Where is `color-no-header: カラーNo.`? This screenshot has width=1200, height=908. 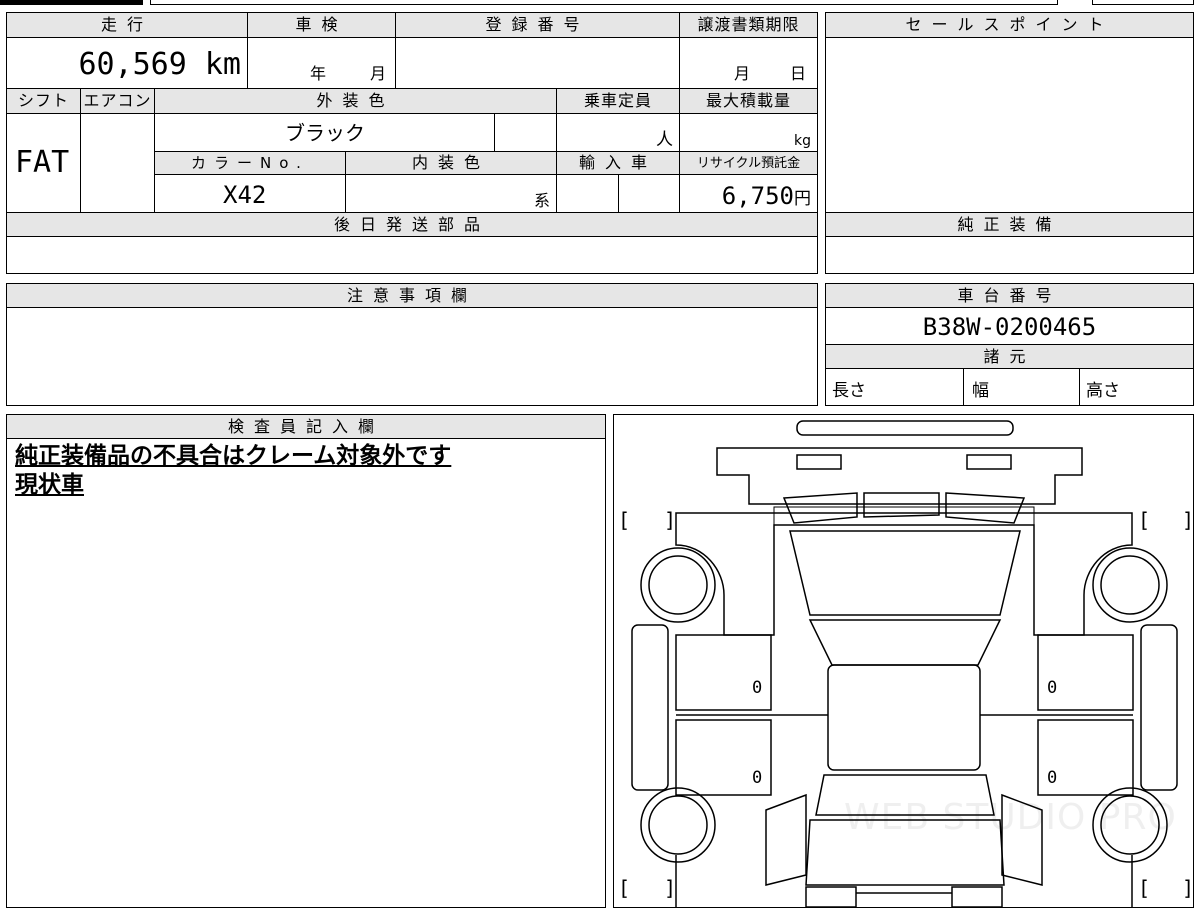 color-no-header: カラーNo. is located at coordinates (250, 163).